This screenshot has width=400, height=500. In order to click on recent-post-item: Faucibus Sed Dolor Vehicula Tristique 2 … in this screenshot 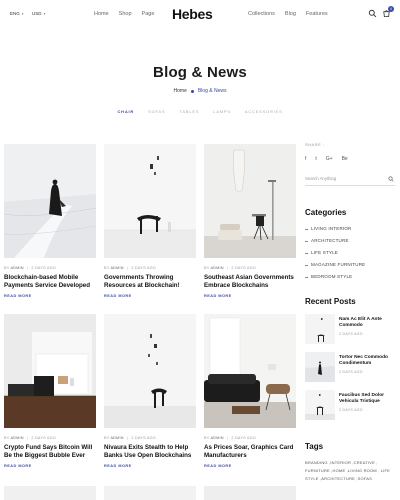, I will do `click(350, 407)`.